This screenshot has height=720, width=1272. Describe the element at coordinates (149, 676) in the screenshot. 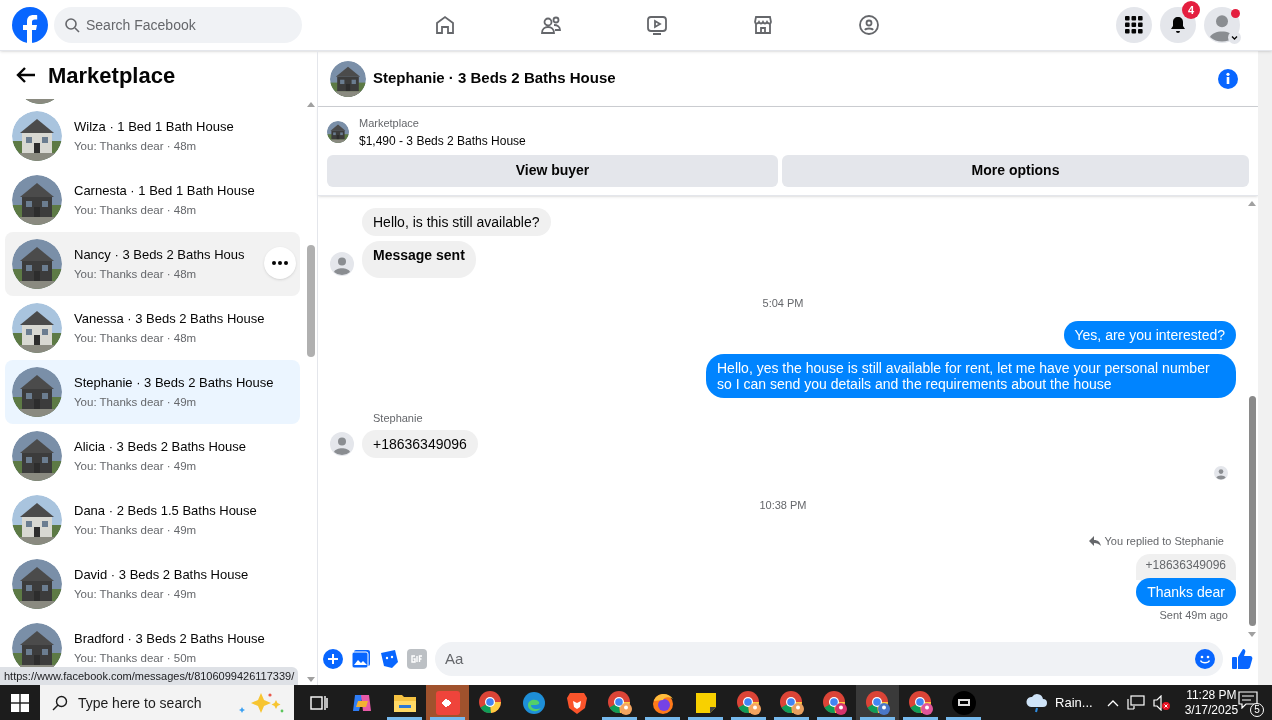

I see `url-tooltip: https://www.facebook.com/messages/t/8106099426117339/` at that location.